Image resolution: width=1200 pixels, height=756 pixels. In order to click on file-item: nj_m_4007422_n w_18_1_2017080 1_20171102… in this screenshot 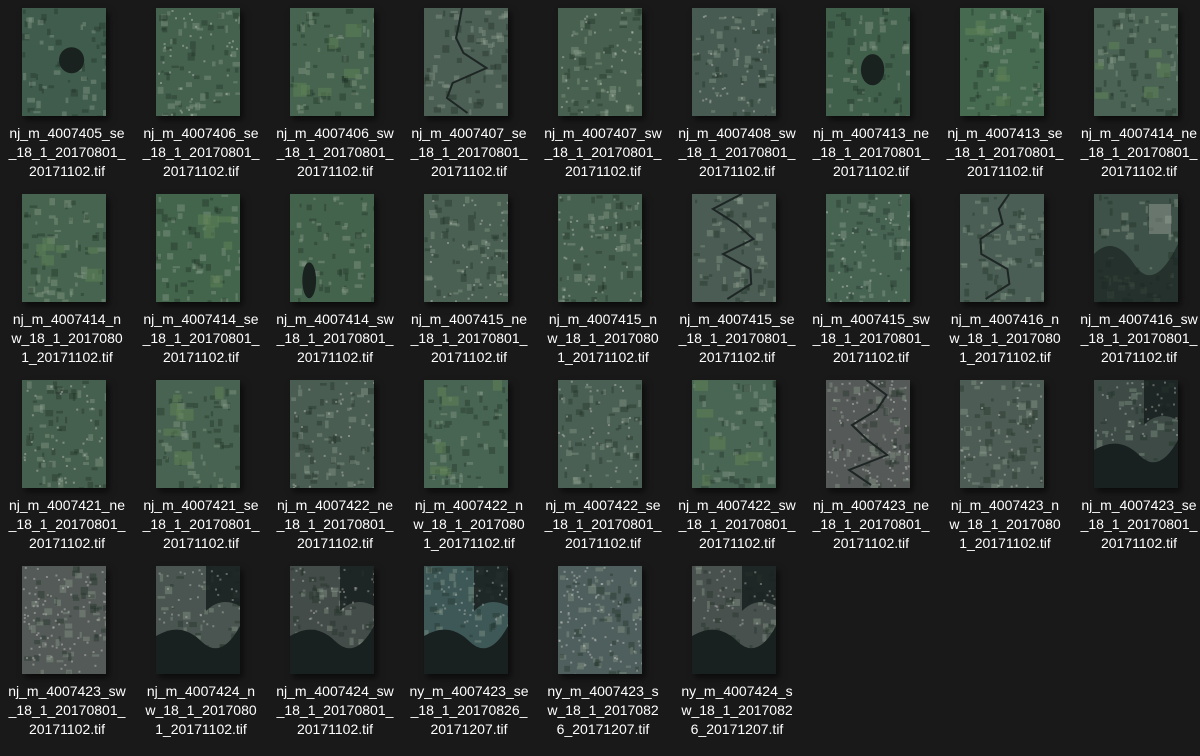, I will do `click(469, 465)`.